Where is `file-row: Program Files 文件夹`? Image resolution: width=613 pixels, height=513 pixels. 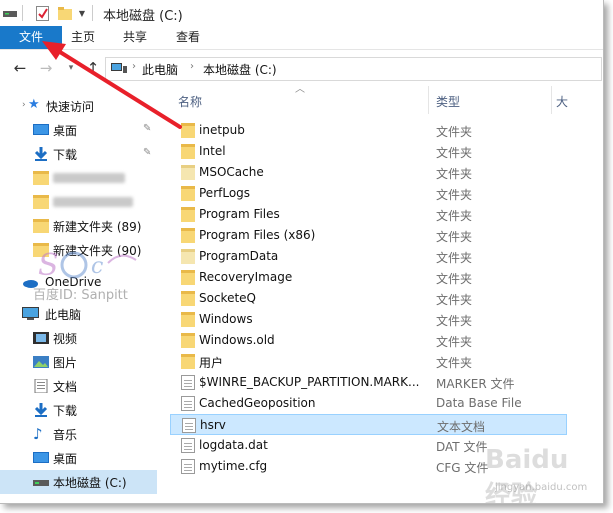
file-row: Program Files 文件夹 is located at coordinates (368, 214).